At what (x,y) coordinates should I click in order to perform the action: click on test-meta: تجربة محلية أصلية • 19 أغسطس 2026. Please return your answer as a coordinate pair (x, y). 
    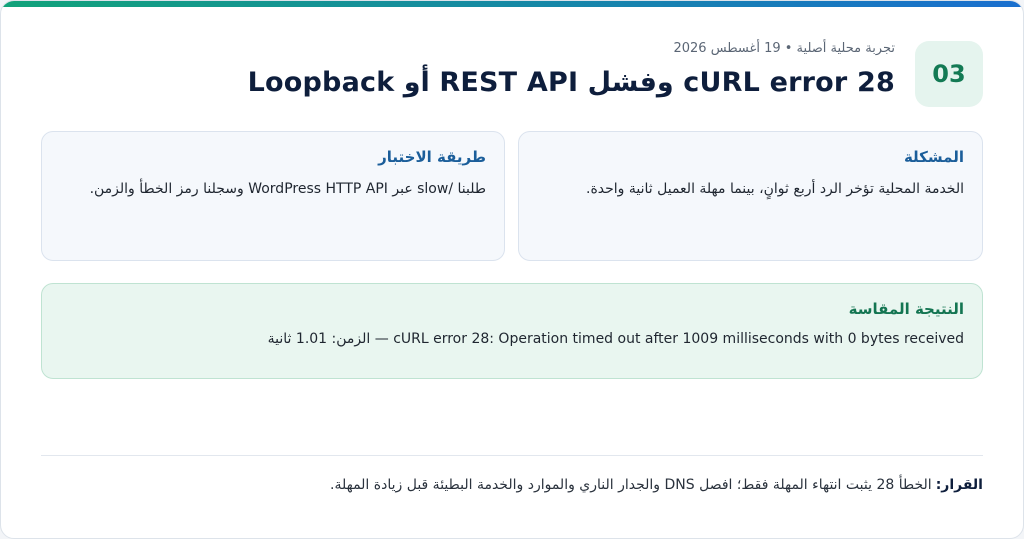
    Looking at the image, I should click on (784, 48).